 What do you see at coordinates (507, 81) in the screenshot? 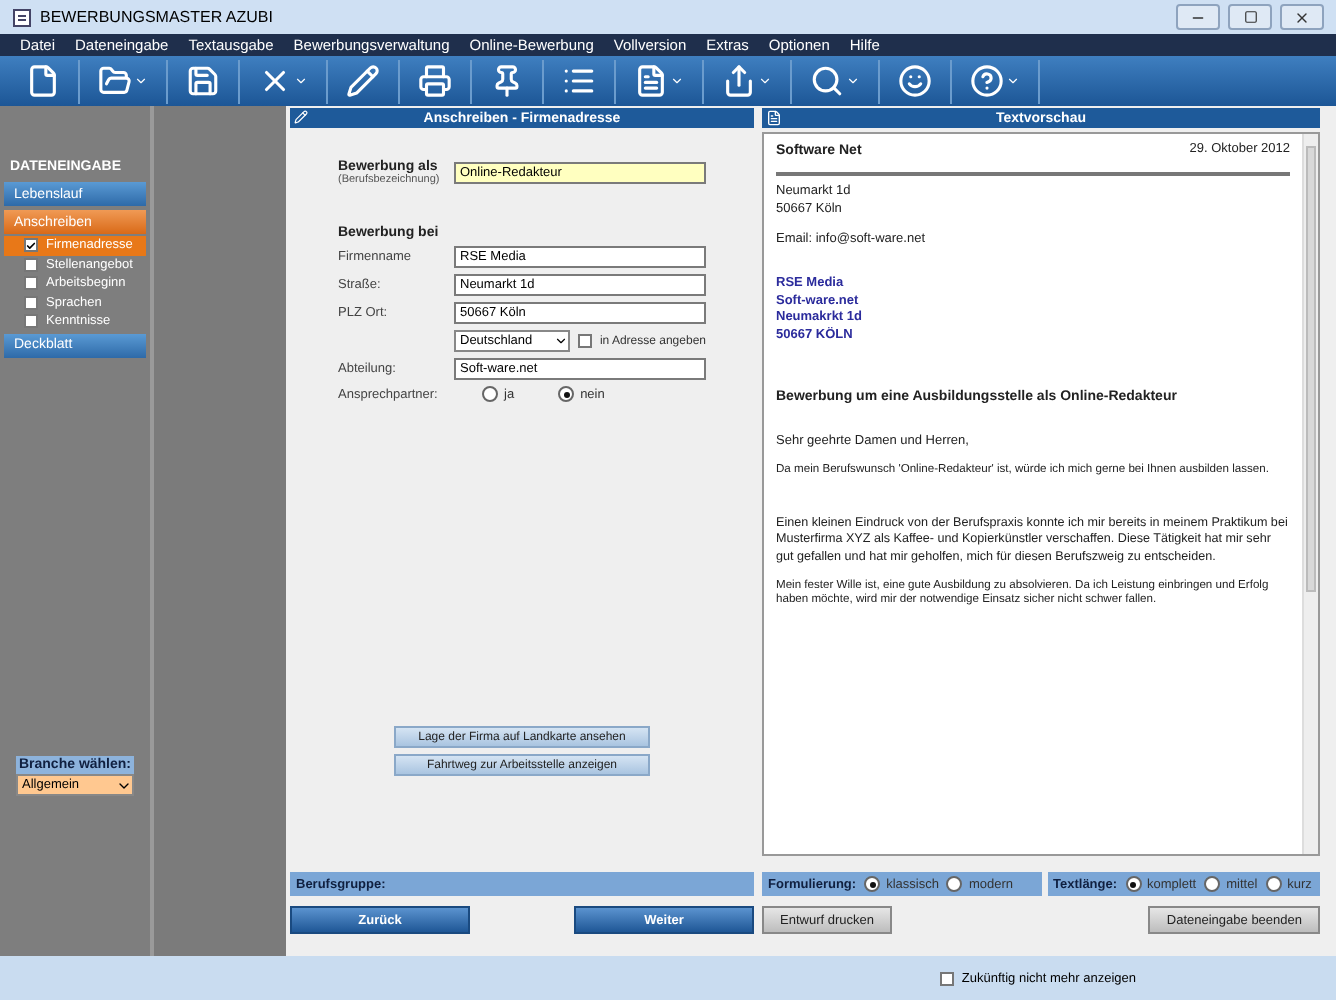
I see `pin-icon` at bounding box center [507, 81].